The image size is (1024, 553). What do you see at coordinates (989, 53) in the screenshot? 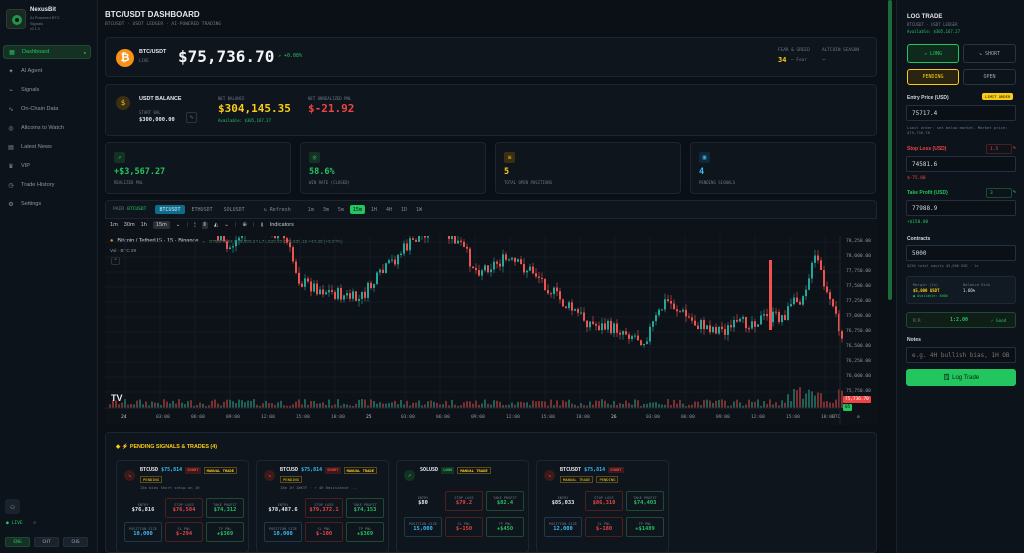
I see `short-button: ↘ SHORT` at bounding box center [989, 53].